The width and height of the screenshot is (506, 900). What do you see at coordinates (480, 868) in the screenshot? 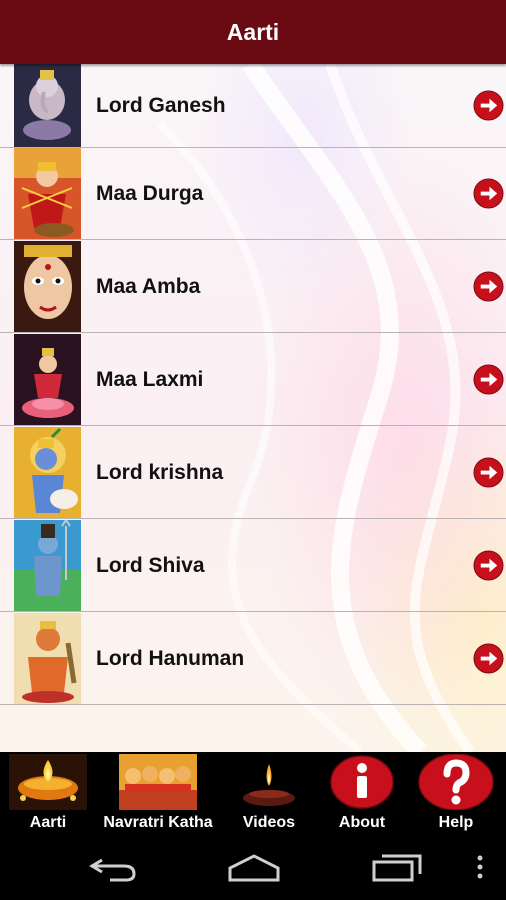
I see `overflow-icon` at bounding box center [480, 868].